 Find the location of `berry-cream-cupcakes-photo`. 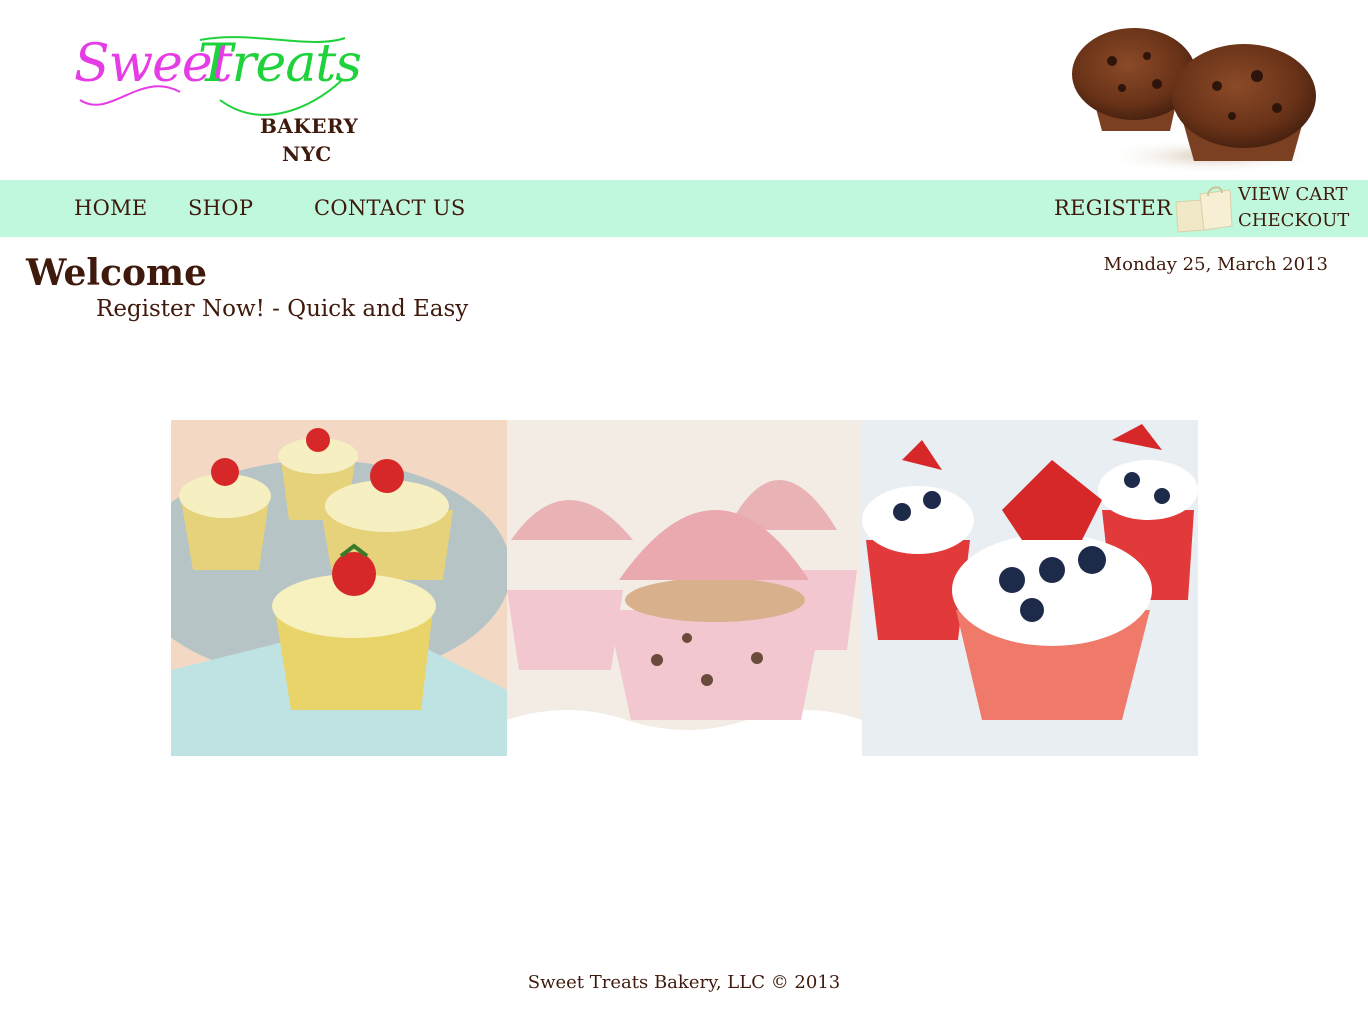

berry-cream-cupcakes-photo is located at coordinates (1030, 588).